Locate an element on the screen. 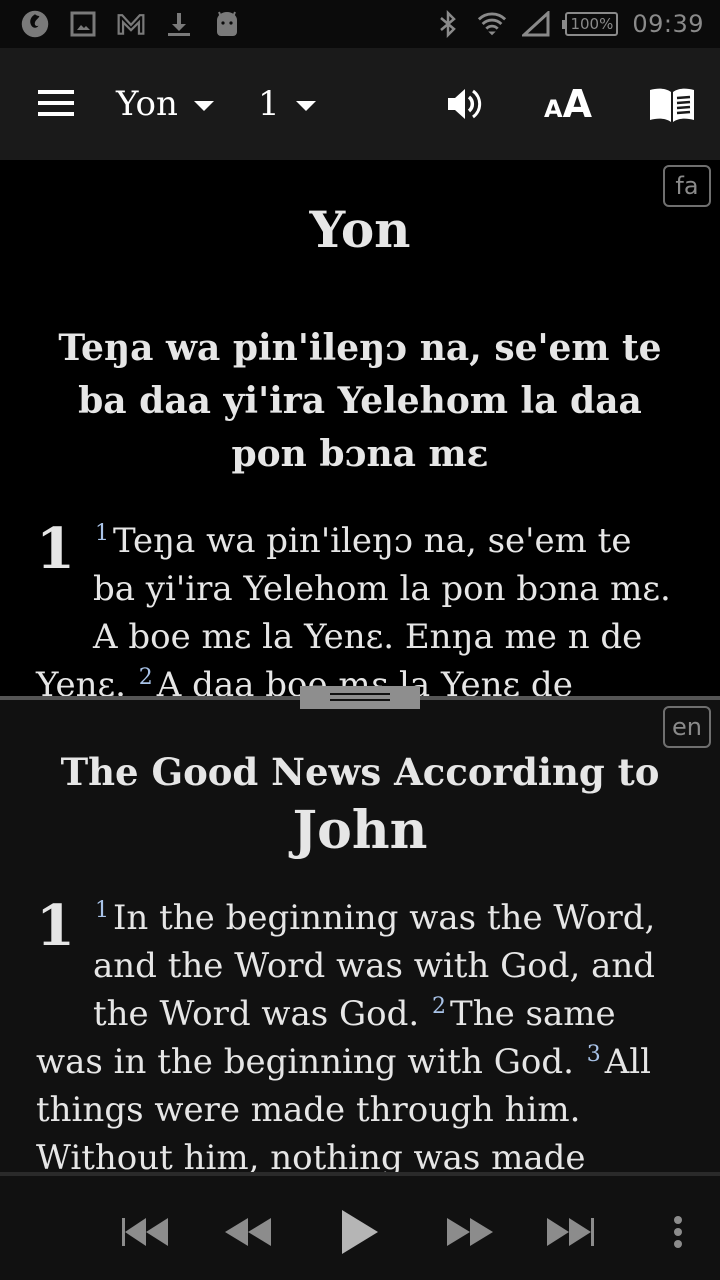 The width and height of the screenshot is (720, 1280). status-bar: 100% 09:39 is located at coordinates (360, 24).